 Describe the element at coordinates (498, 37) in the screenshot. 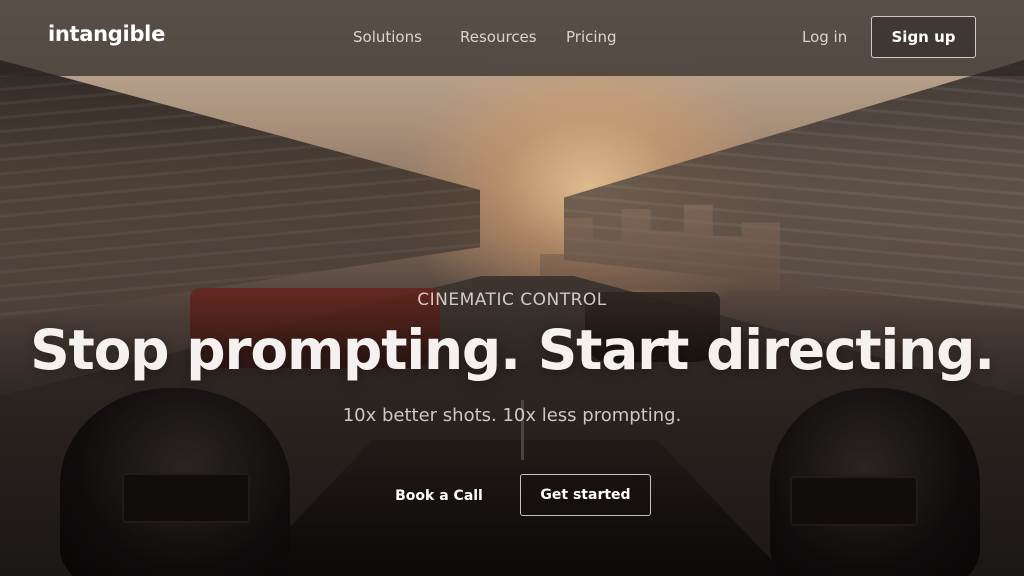

I see `nav-link-resources: Resources` at that location.